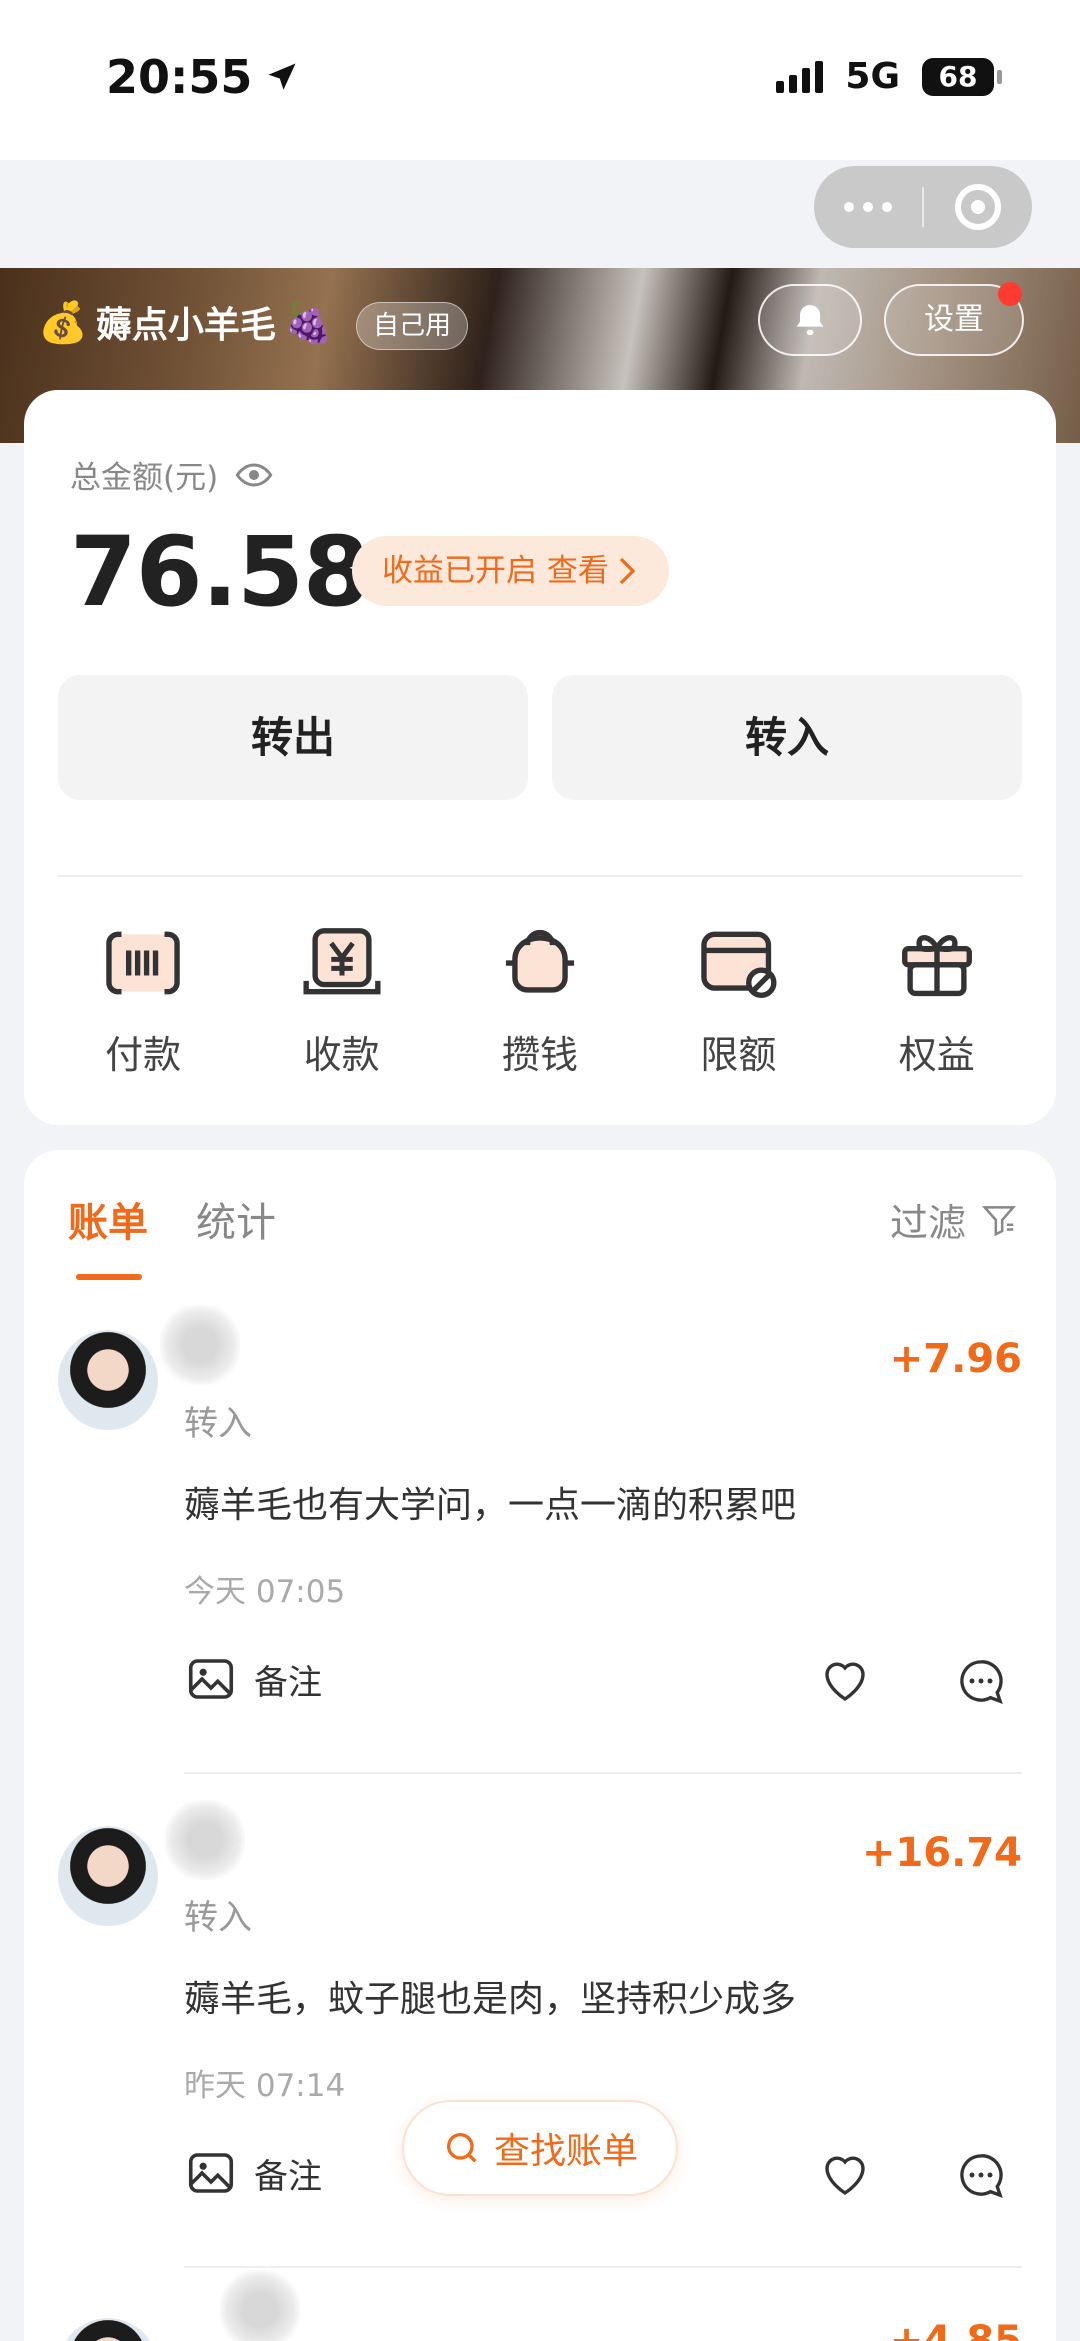 The image size is (1080, 2341). Describe the element at coordinates (999, 1220) in the screenshot. I see `filter-icon` at that location.